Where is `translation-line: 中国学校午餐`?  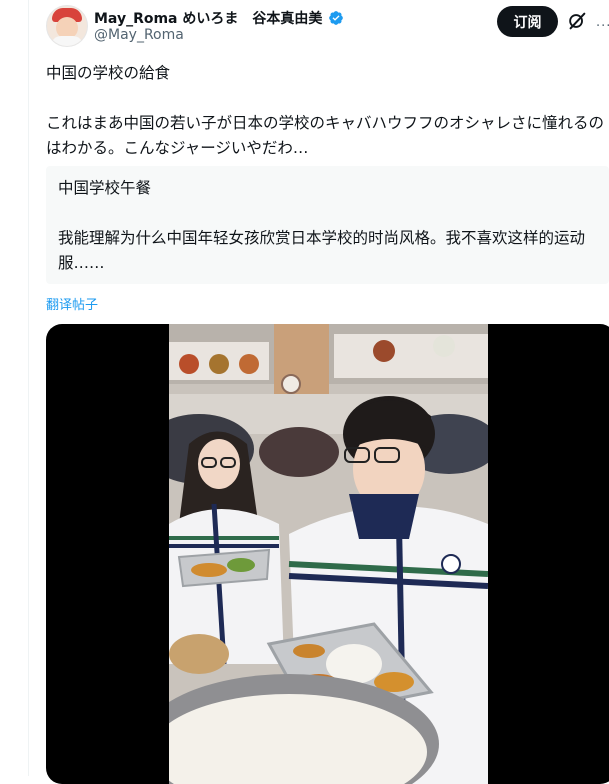
translation-line: 中国学校午餐 is located at coordinates (105, 188).